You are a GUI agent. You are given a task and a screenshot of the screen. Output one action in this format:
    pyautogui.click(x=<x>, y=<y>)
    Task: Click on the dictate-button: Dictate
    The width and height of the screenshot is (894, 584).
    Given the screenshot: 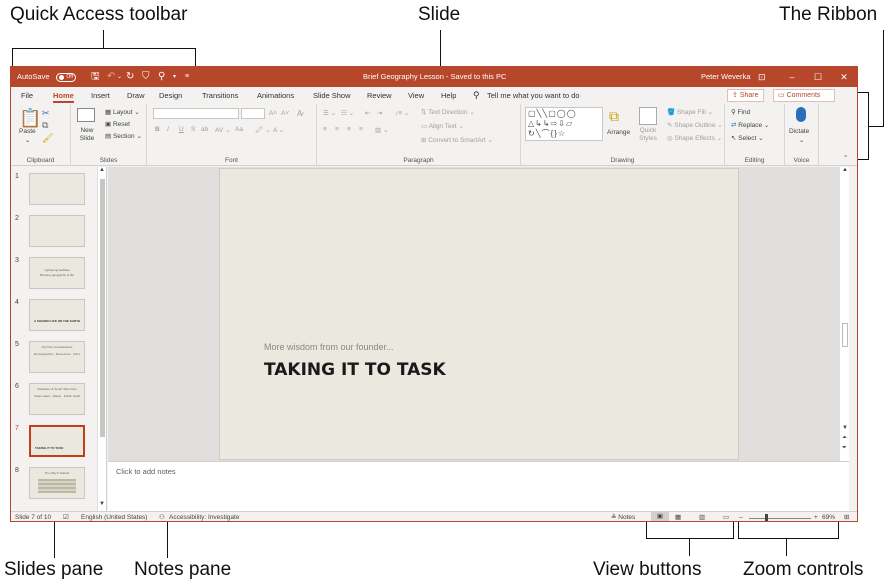 What is the action you would take?
    pyautogui.click(x=799, y=131)
    